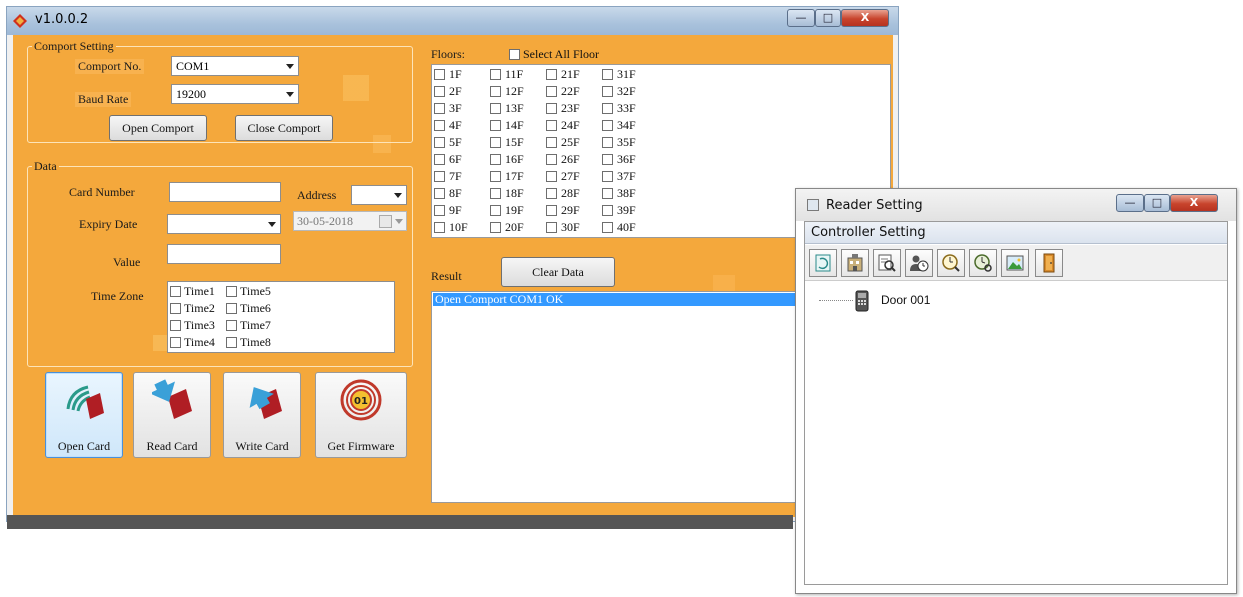 The height and width of the screenshot is (597, 1243). What do you see at coordinates (865, 18) in the screenshot?
I see `close-button: X` at bounding box center [865, 18].